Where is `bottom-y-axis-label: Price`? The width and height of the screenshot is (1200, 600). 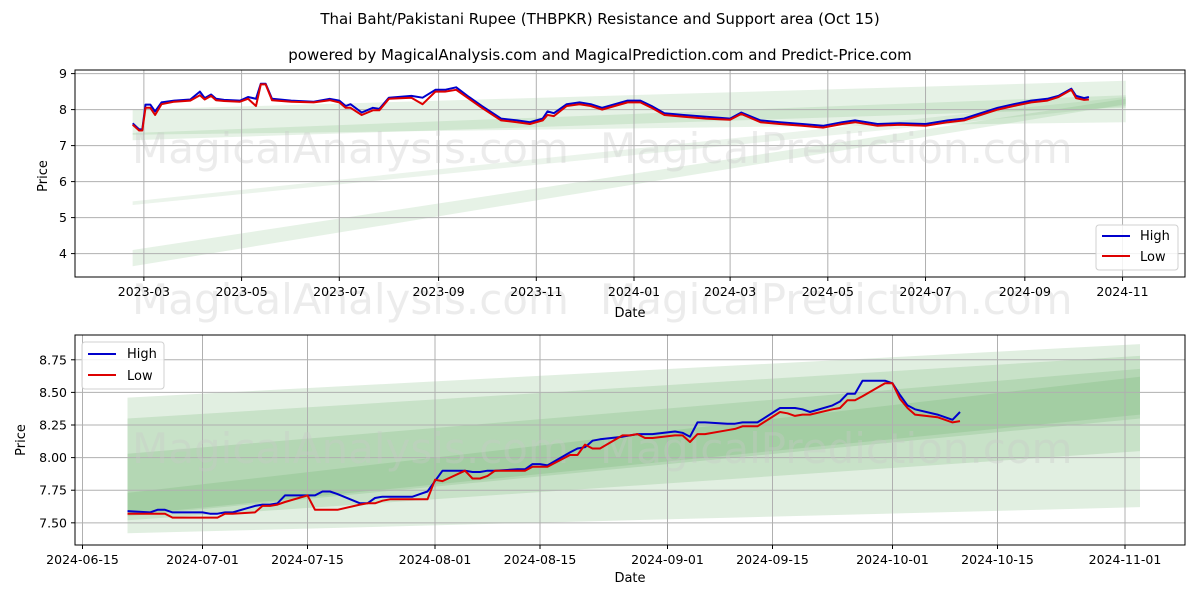
bottom-y-axis-label: Price is located at coordinates (21, 440).